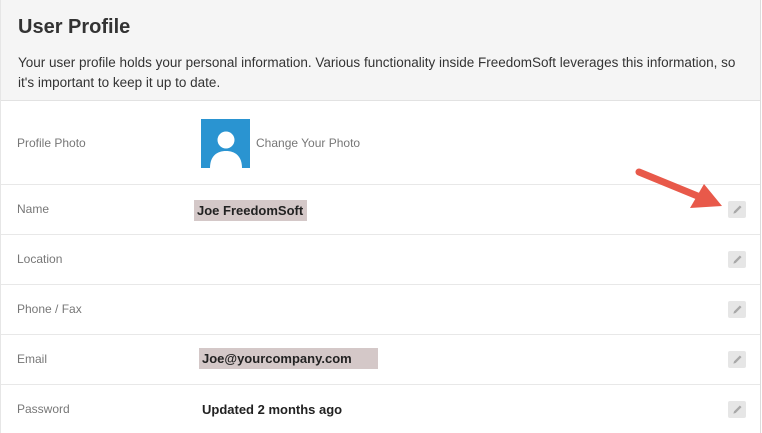 The width and height of the screenshot is (762, 433). I want to click on email-row: Email Joe@yourcompany.com, so click(380, 360).